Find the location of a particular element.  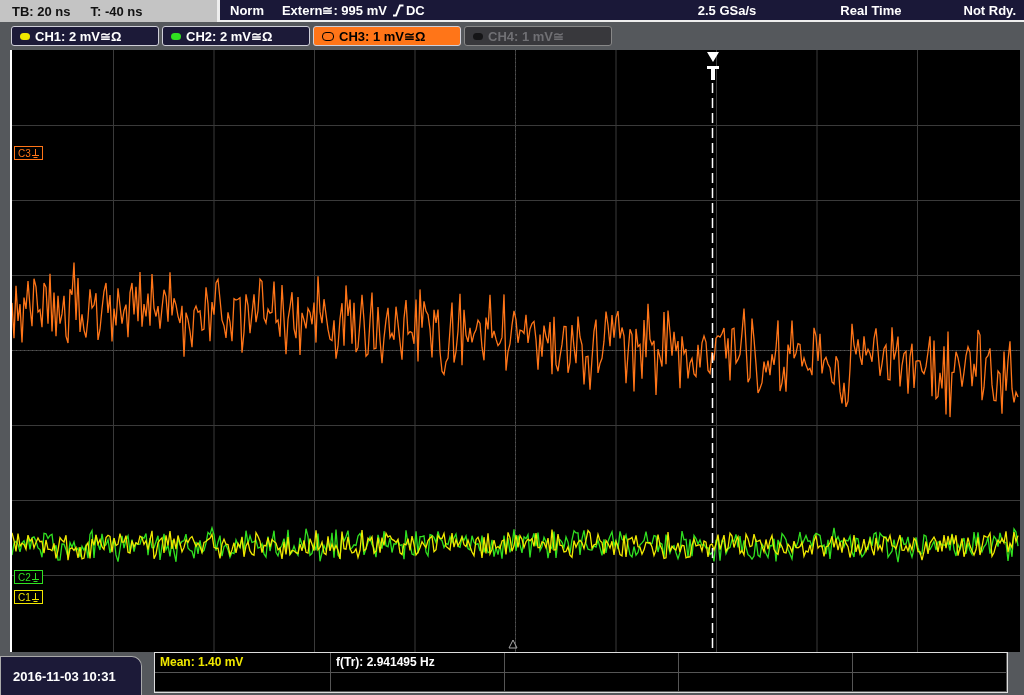

channel-marker: C1 is located at coordinates (28, 597).